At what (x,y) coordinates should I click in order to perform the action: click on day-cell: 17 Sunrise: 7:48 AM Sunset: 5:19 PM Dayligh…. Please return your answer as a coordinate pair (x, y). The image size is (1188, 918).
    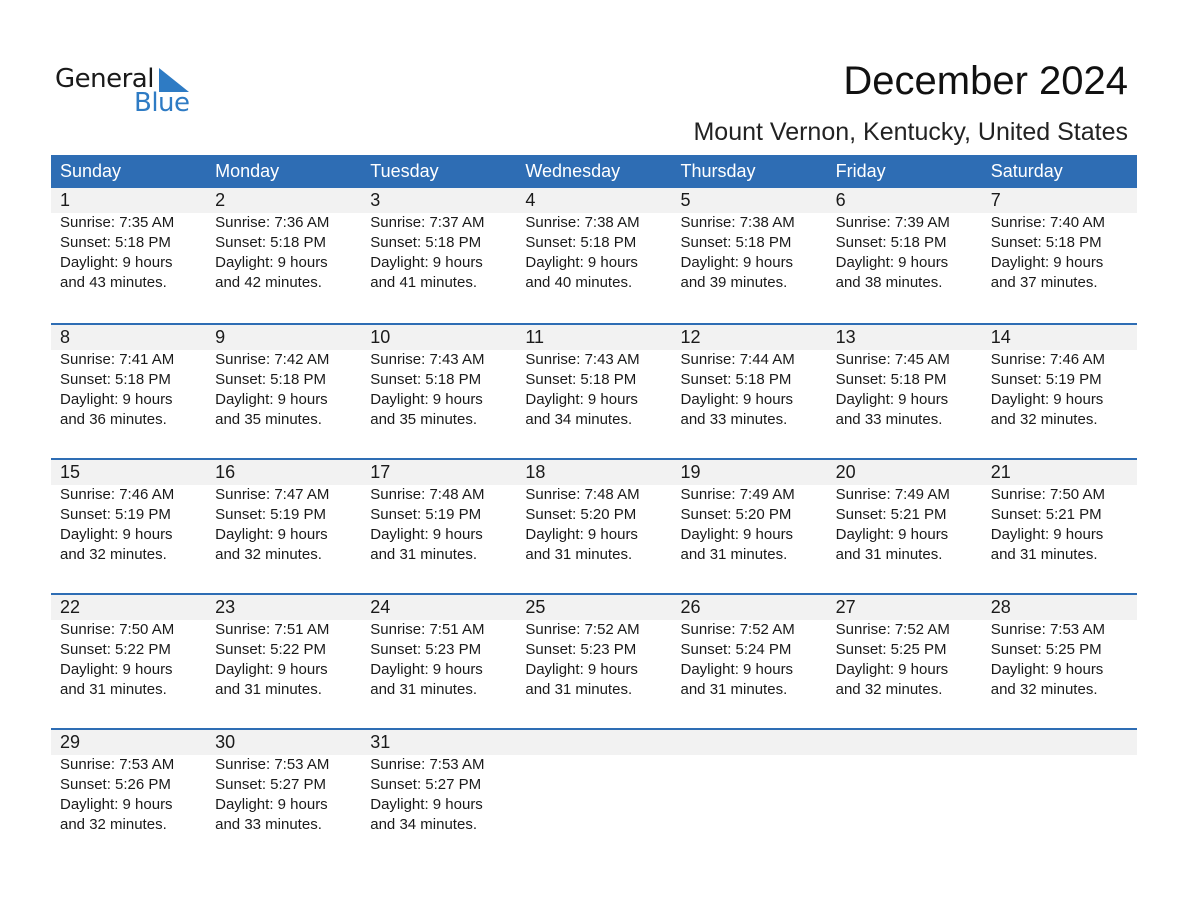
    Looking at the image, I should click on (438, 512).